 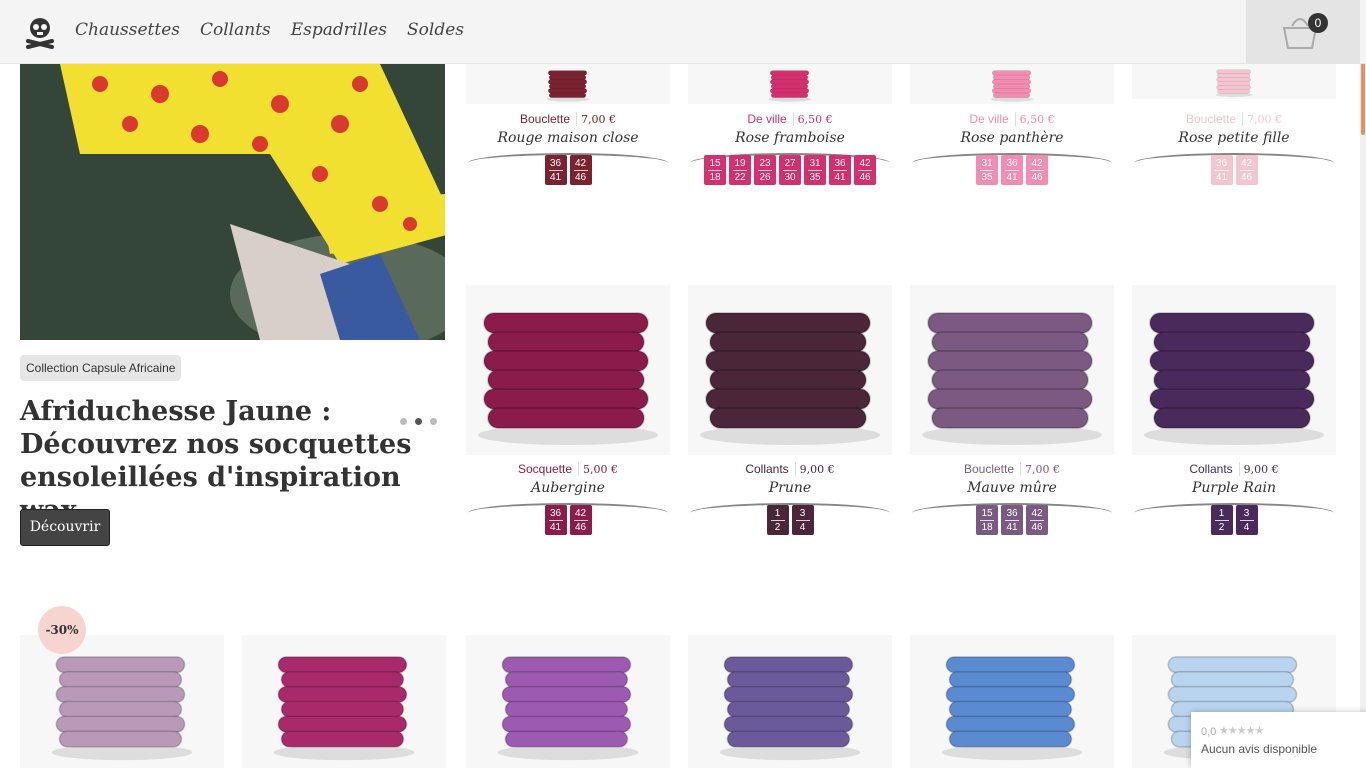 What do you see at coordinates (127, 30) in the screenshot?
I see `nav-link-chaussettes: Chaussettes` at bounding box center [127, 30].